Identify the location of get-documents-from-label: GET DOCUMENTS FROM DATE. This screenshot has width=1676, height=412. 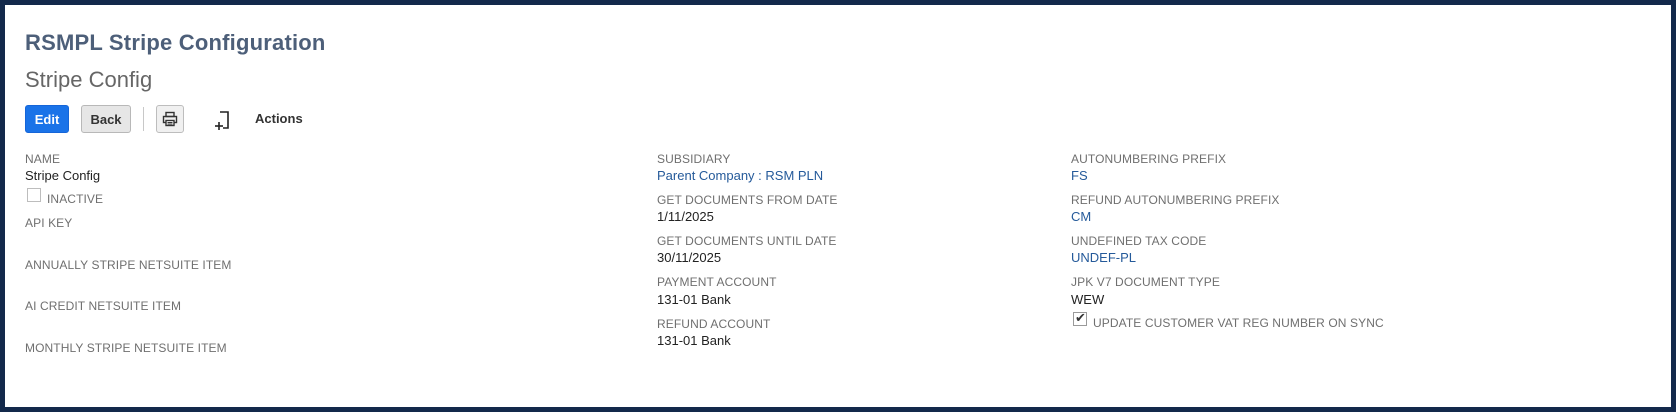
(747, 200).